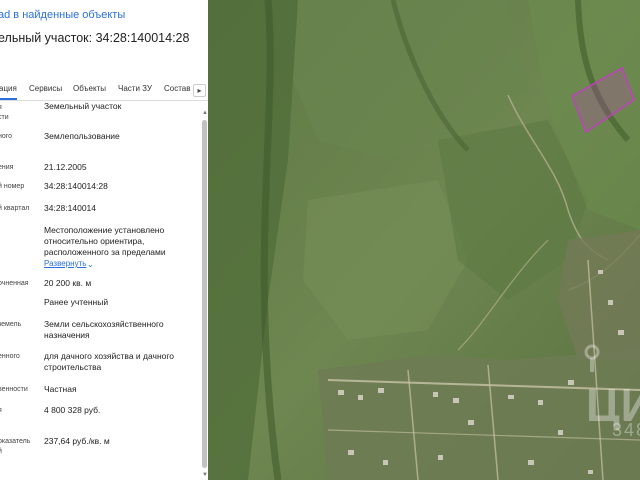  I want to click on tab-bar: ация Сервисы Объекты Части ЗУ Состав, so click(104, 90).